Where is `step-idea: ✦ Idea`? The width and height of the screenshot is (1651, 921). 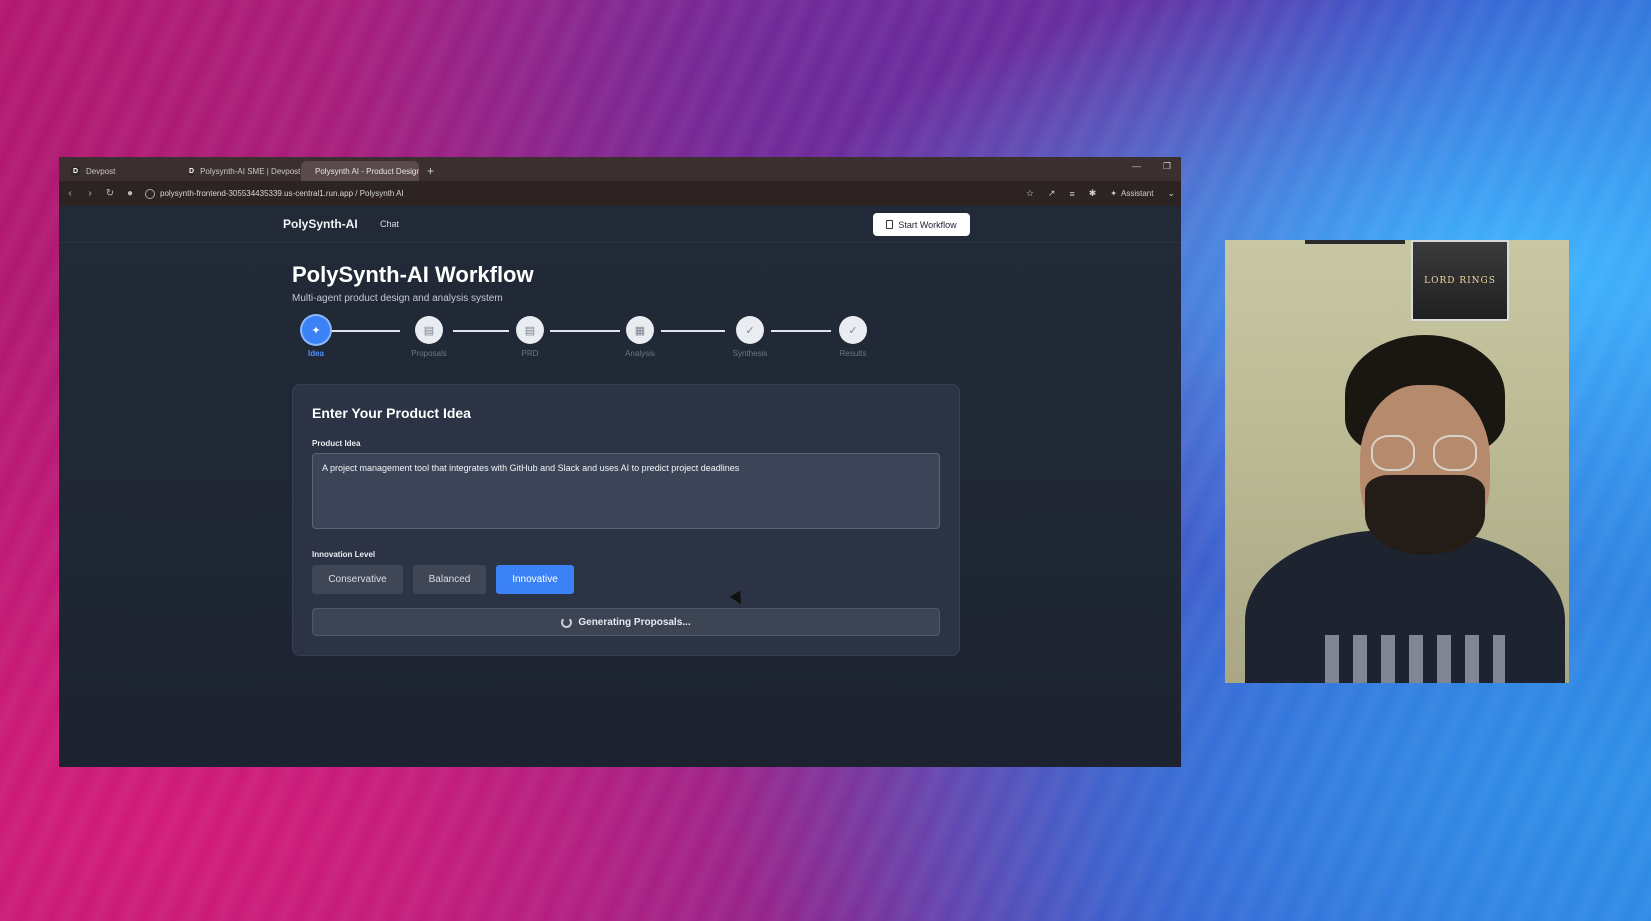
step-idea: ✦ Idea is located at coordinates (316, 337).